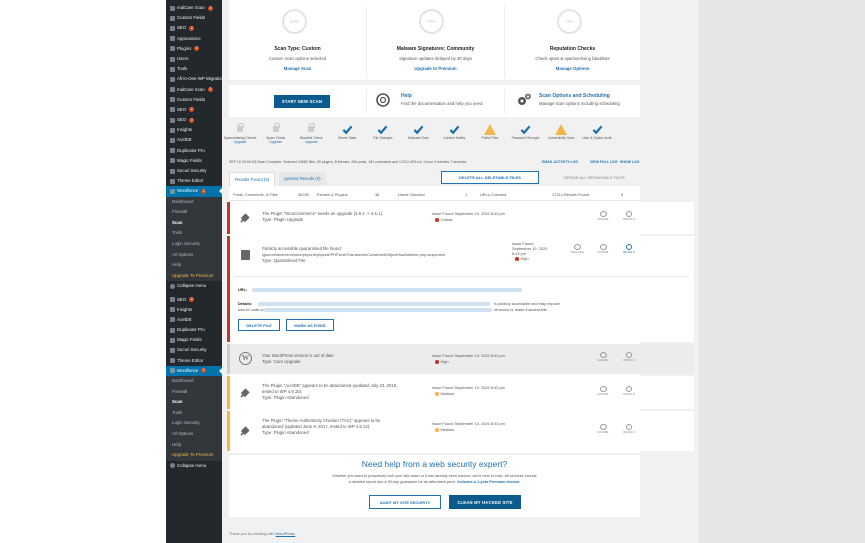 This screenshot has height=543, width=865. I want to click on sidebar-item-appearance: Appearance, so click(194, 39).